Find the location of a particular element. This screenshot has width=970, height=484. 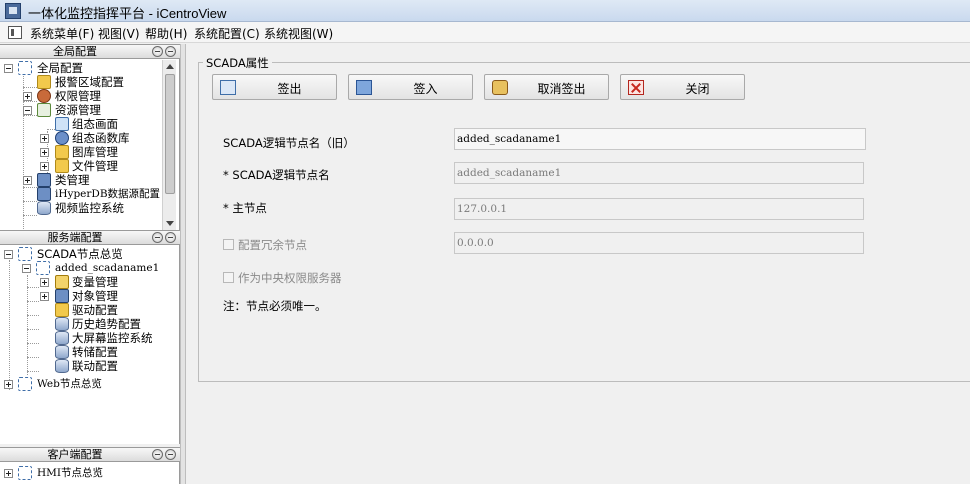

checkin-icon is located at coordinates (364, 87).